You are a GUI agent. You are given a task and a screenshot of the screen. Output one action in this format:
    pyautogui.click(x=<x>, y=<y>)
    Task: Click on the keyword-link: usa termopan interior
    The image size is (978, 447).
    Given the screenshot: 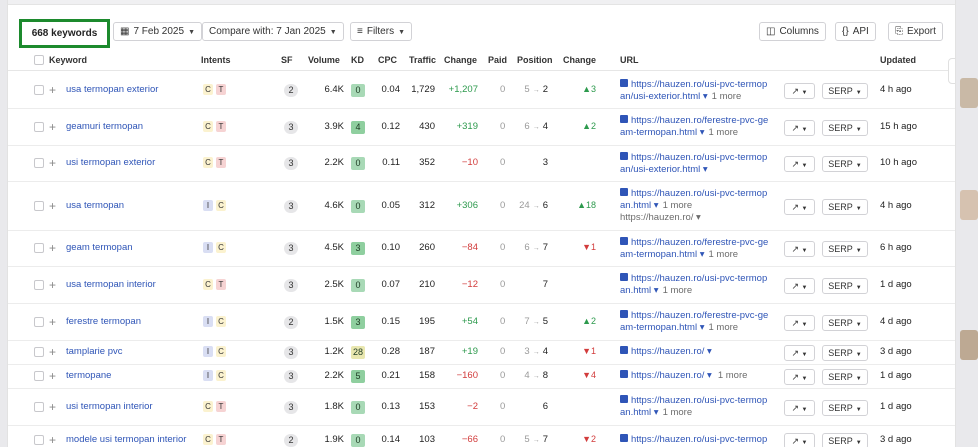 What is the action you would take?
    pyautogui.click(x=111, y=284)
    